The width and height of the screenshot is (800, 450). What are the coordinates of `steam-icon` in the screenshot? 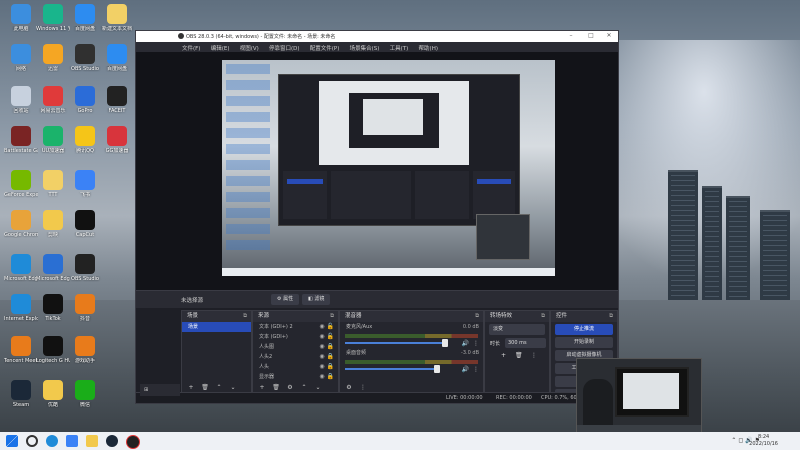 It's located at (112, 441).